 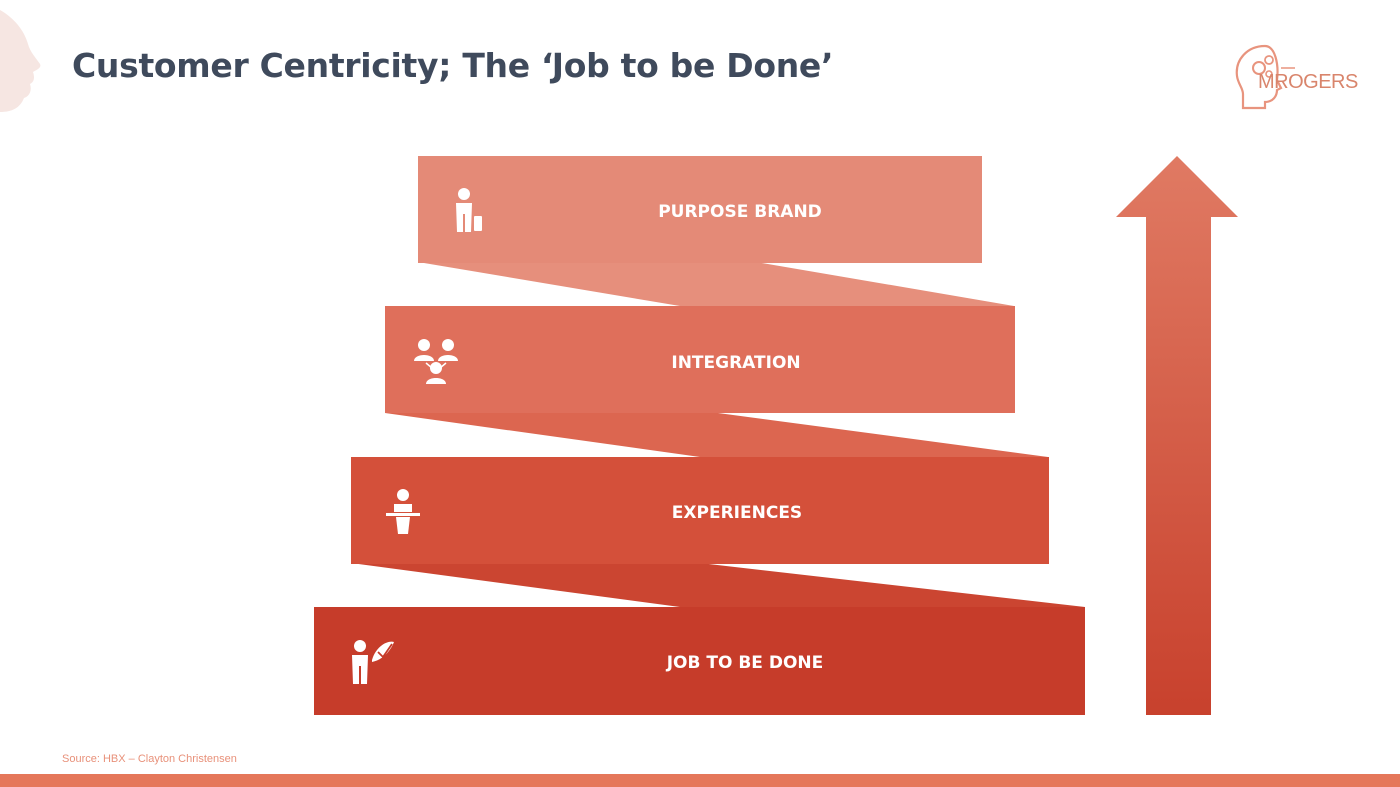 I want to click on source-note: Source: HBX – Clayton Christensen, so click(x=149, y=759).